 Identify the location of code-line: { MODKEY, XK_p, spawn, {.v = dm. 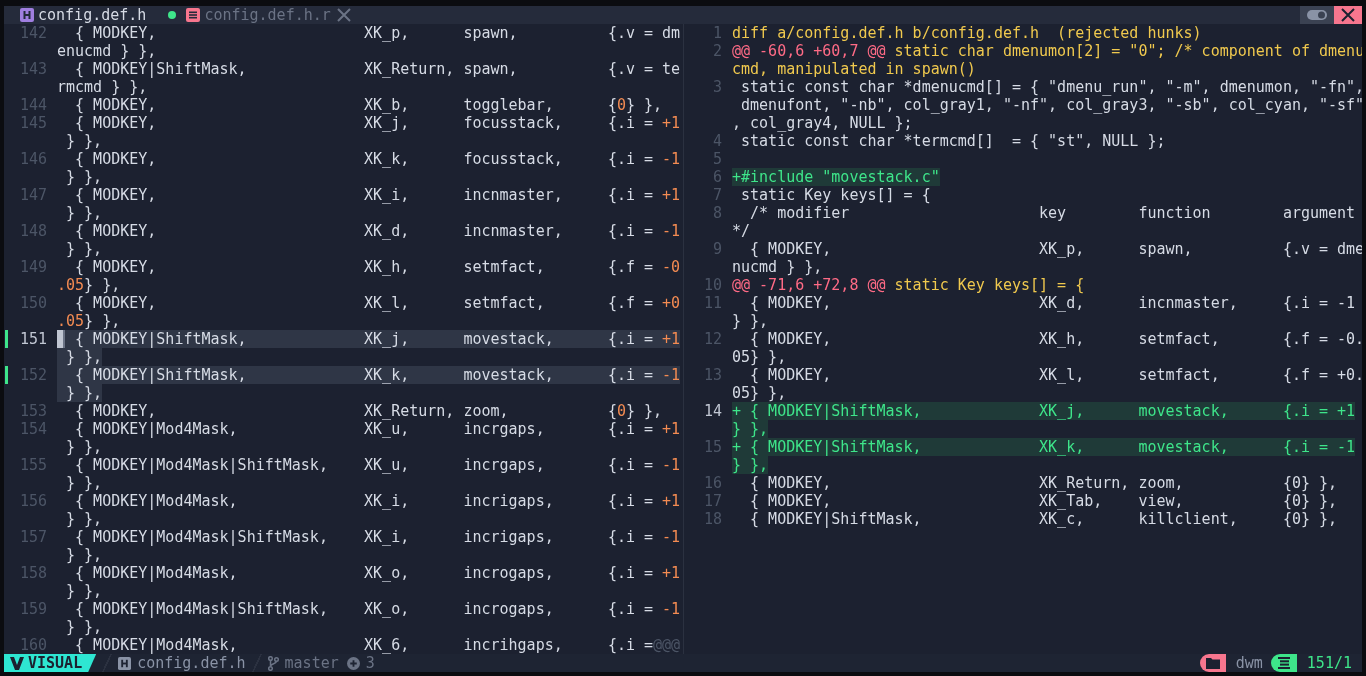
(377, 33).